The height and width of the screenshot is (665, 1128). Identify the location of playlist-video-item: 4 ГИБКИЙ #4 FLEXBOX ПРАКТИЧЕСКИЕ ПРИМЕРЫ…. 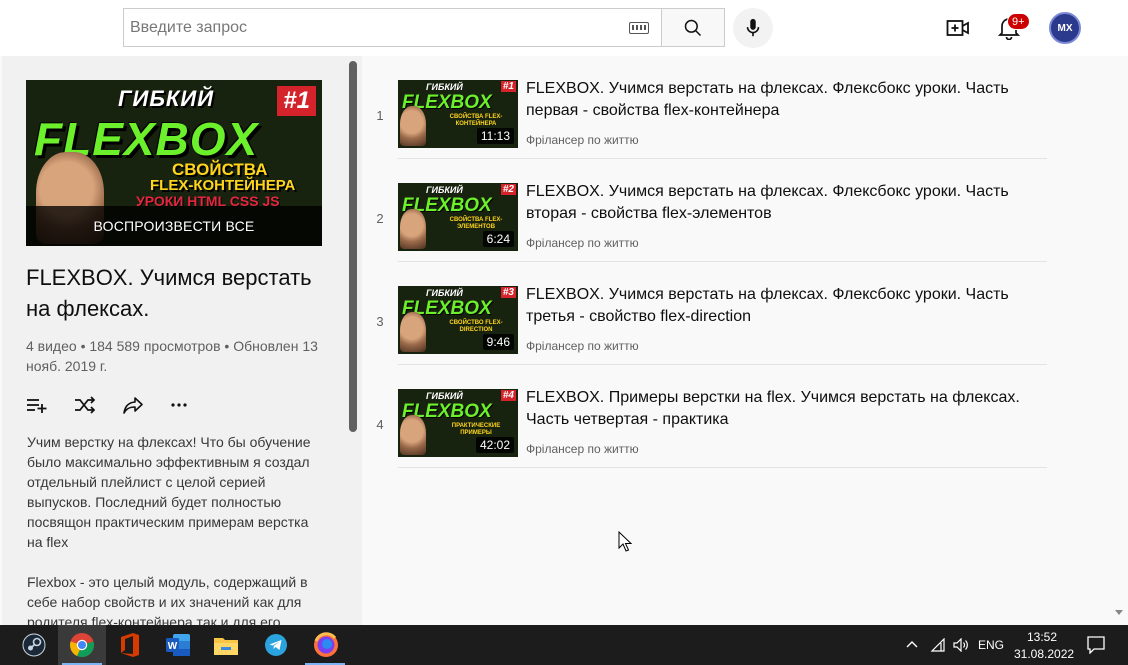
(705, 416).